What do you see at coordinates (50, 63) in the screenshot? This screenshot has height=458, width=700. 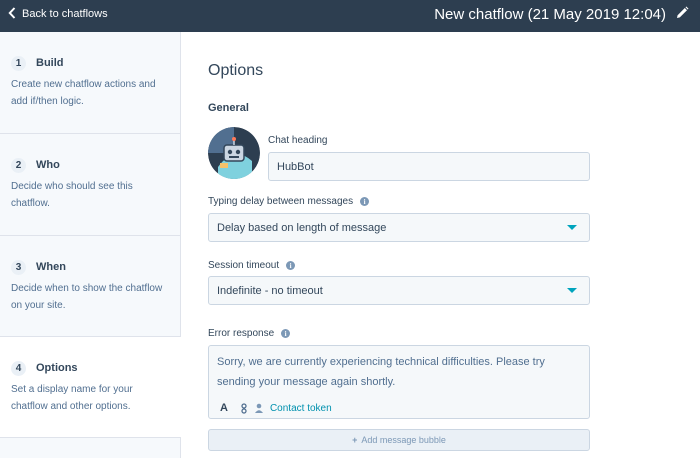 I see `step-title: Build` at bounding box center [50, 63].